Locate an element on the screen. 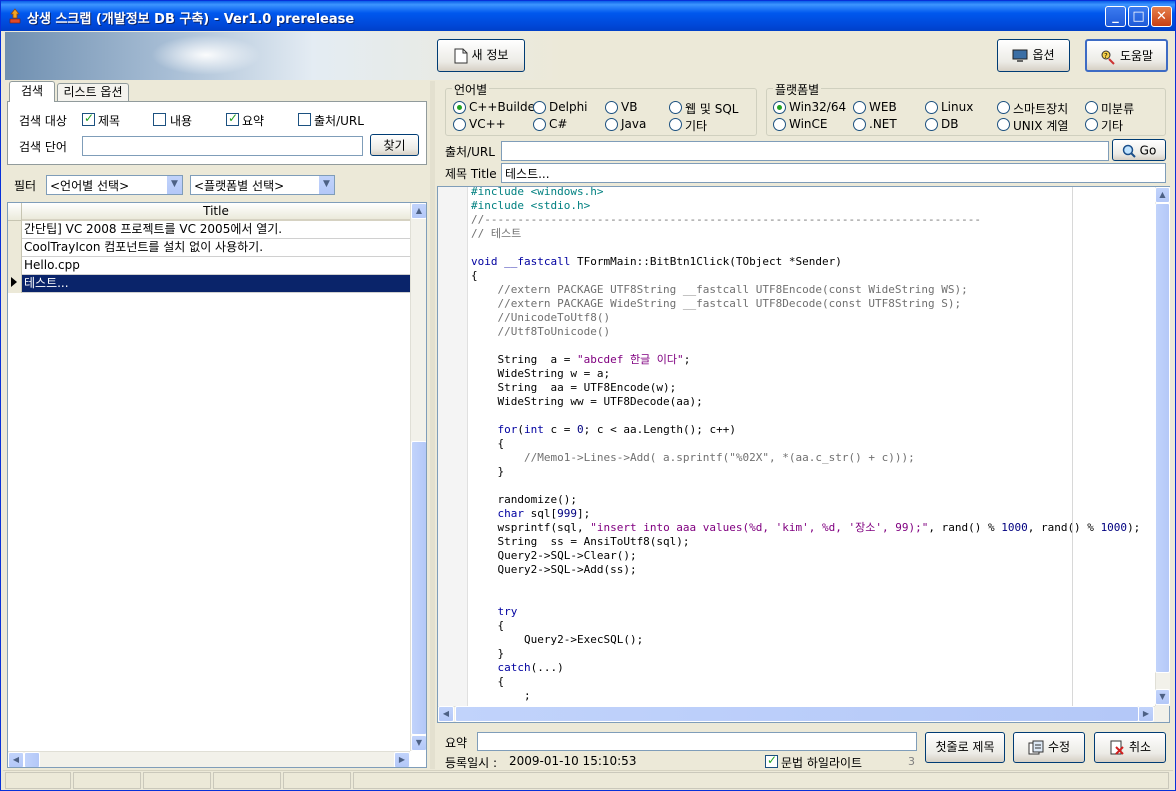  go-button: Go is located at coordinates (1139, 150).